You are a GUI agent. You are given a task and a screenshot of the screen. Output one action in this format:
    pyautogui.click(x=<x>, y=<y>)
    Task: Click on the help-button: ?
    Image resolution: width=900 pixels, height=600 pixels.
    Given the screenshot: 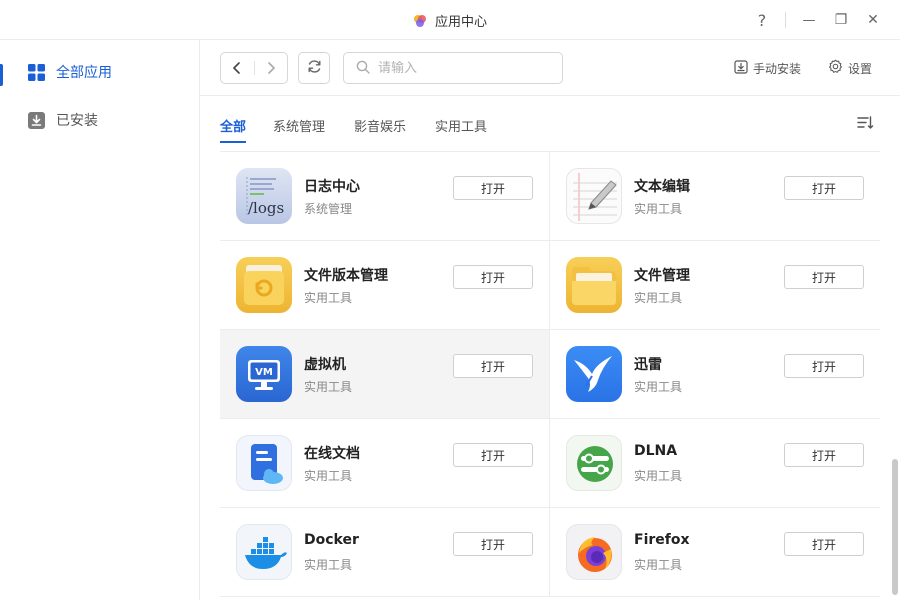 What is the action you would take?
    pyautogui.click(x=762, y=20)
    